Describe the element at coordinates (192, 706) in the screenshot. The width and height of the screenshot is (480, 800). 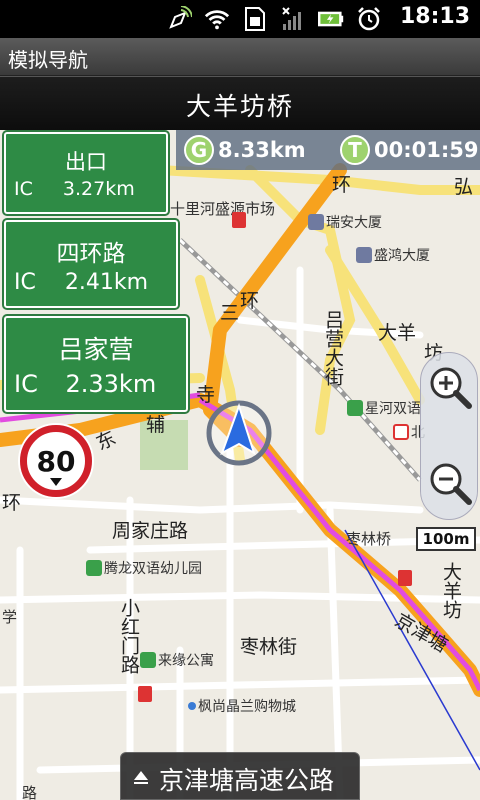
I see `shop-icon` at that location.